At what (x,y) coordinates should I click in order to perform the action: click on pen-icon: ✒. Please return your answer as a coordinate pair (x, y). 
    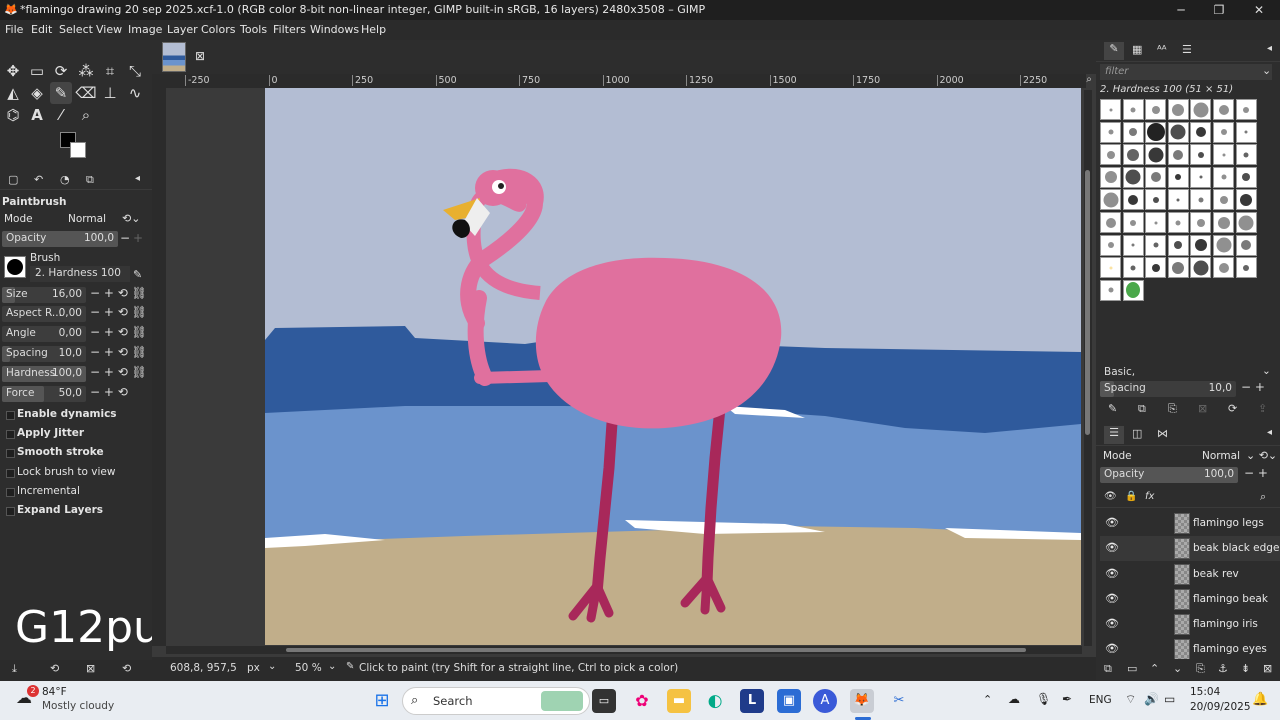
    Looking at the image, I should click on (1067, 699).